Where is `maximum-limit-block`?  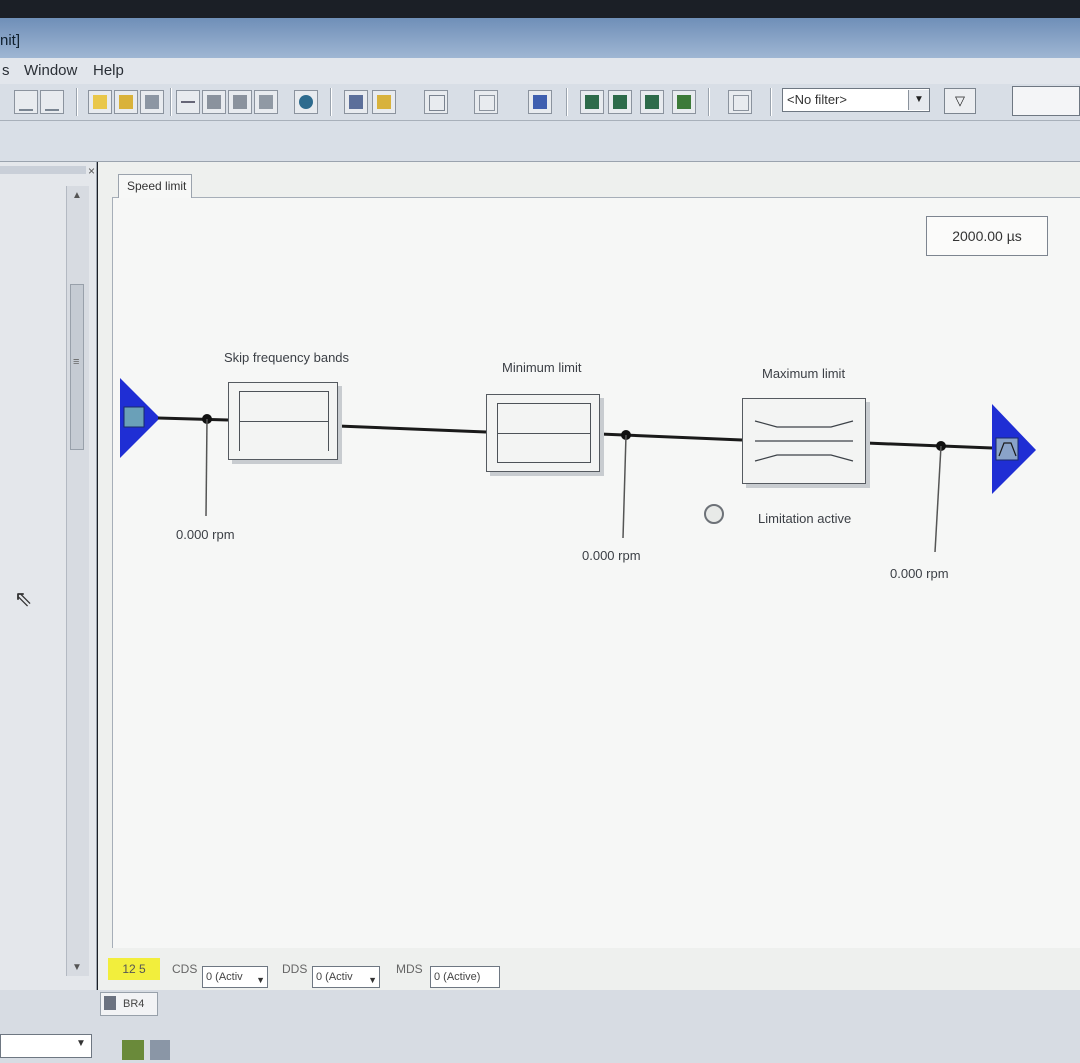
maximum-limit-block is located at coordinates (804, 441).